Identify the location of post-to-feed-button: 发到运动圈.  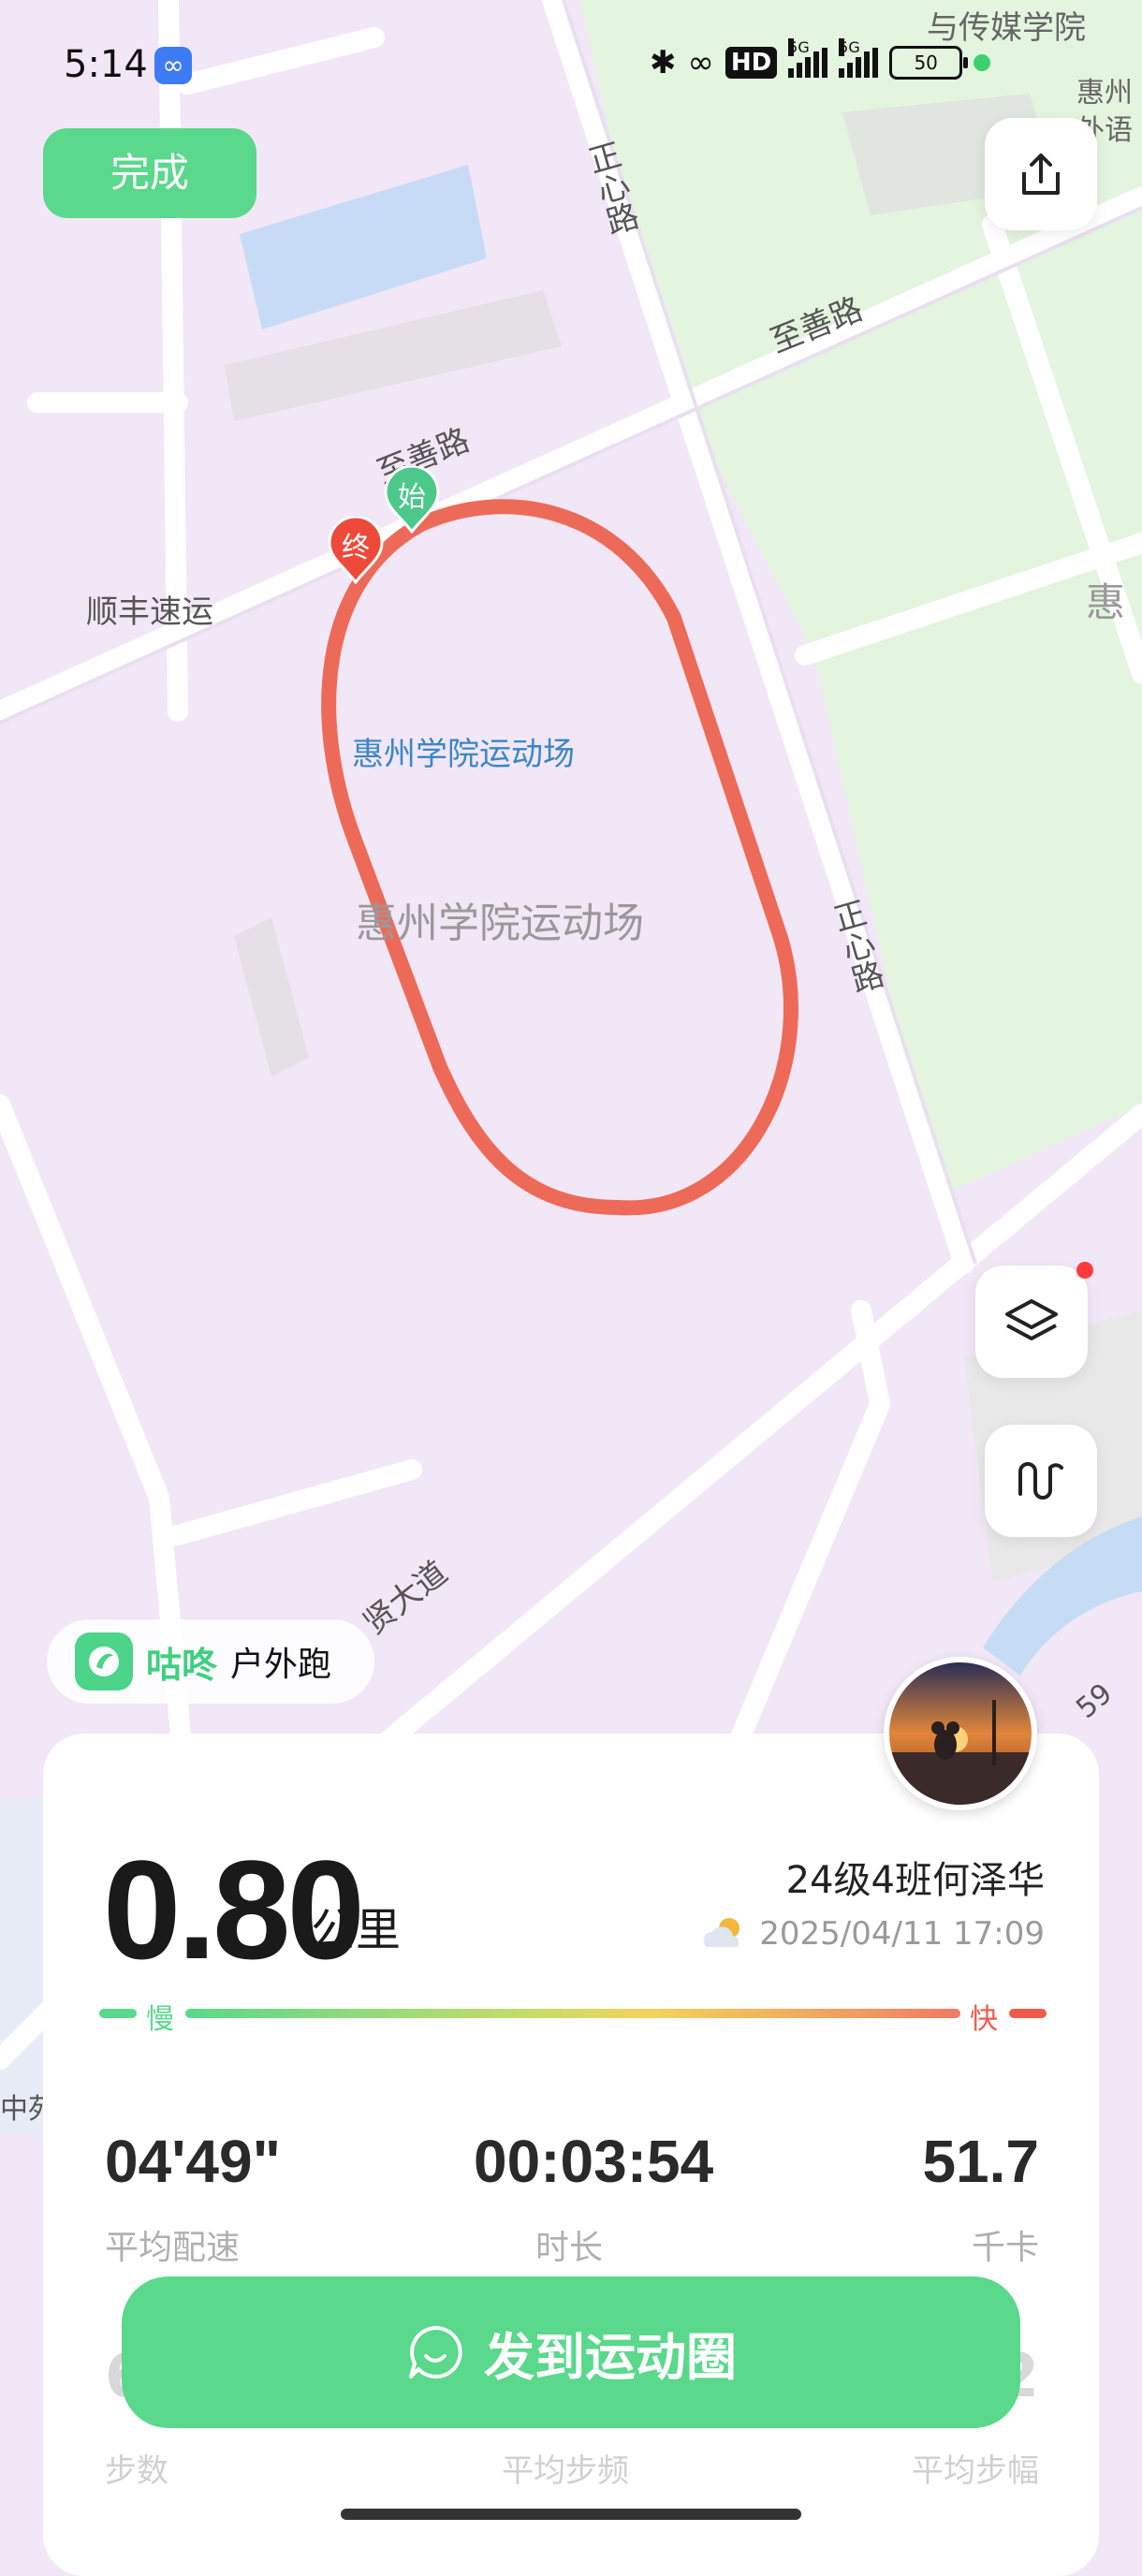
(571, 2352).